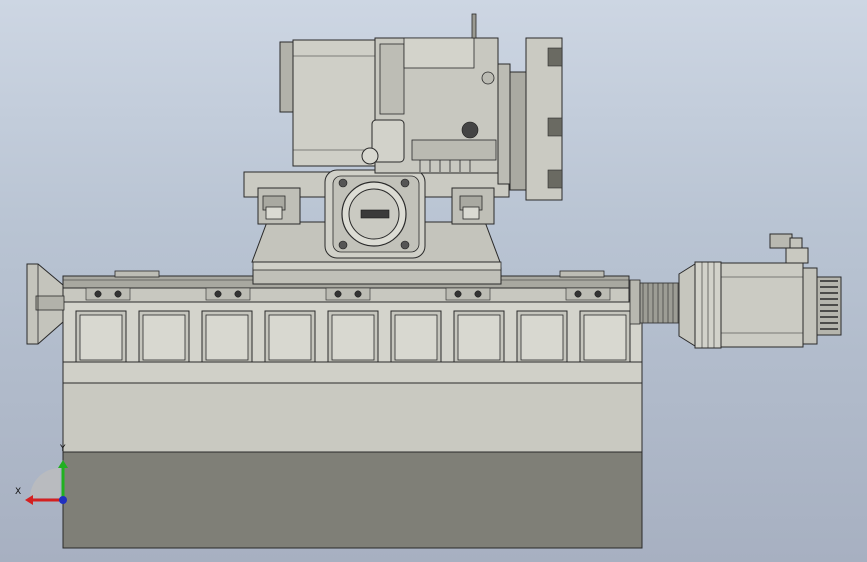 This screenshot has width=867, height=562. Describe the element at coordinates (735, 291) in the screenshot. I see `servo-motor` at that location.